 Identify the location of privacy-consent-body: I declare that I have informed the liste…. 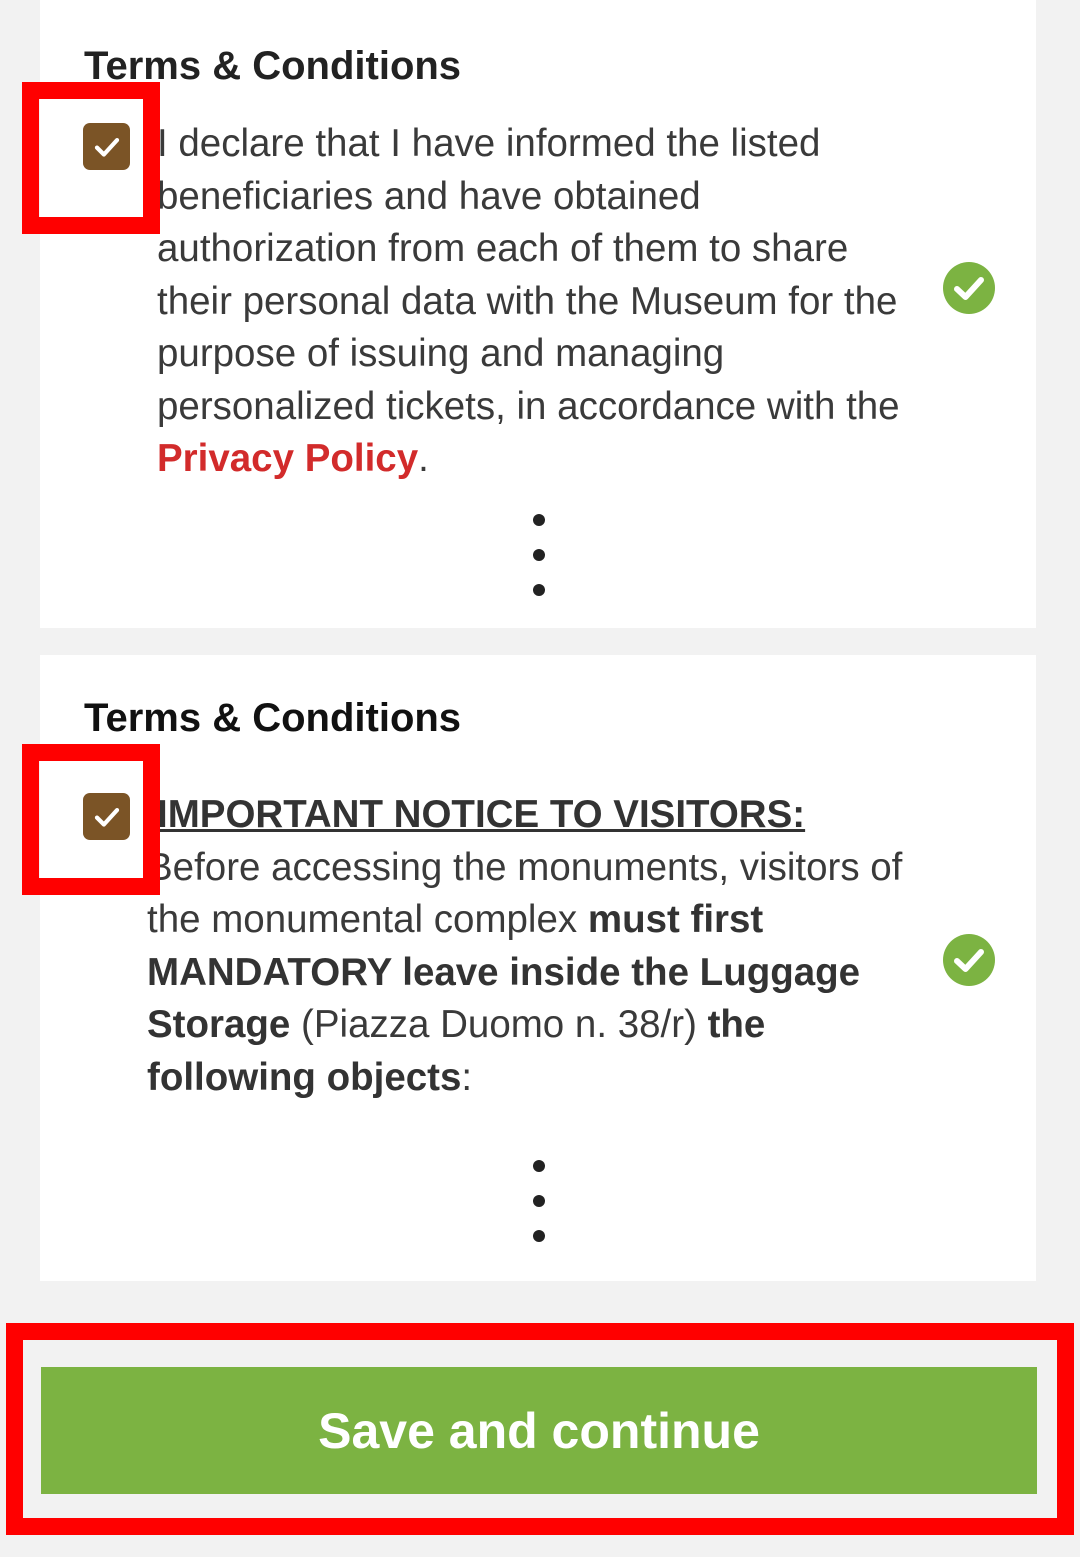
(528, 275).